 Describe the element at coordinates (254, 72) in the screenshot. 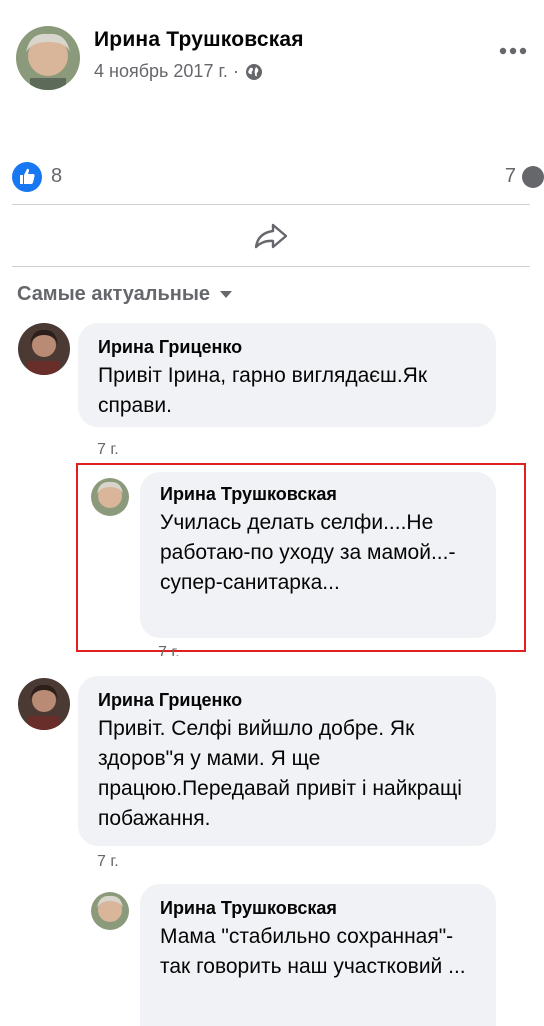

I see `globe-icon` at that location.